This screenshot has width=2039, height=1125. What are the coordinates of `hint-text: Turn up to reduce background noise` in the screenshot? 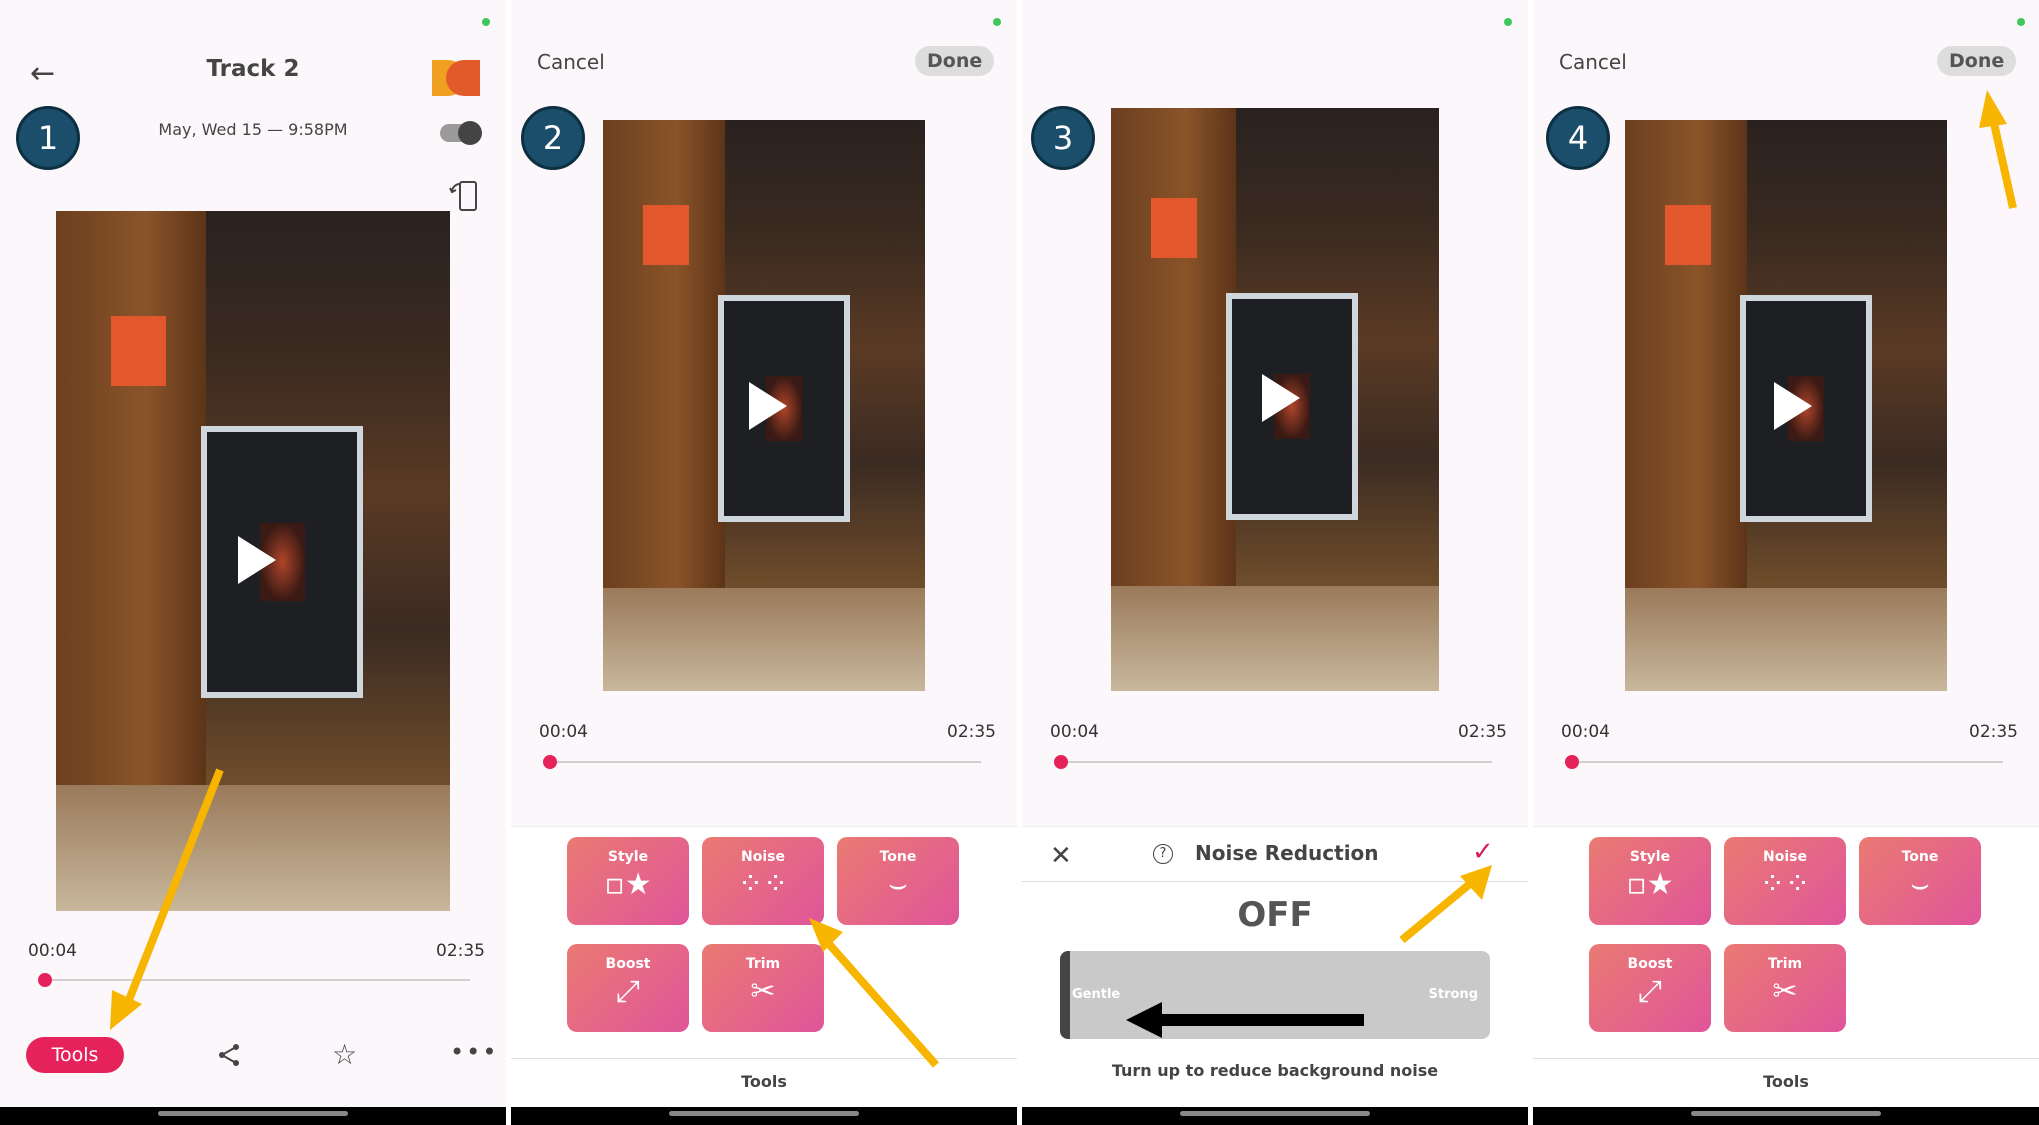 It's located at (1275, 1070).